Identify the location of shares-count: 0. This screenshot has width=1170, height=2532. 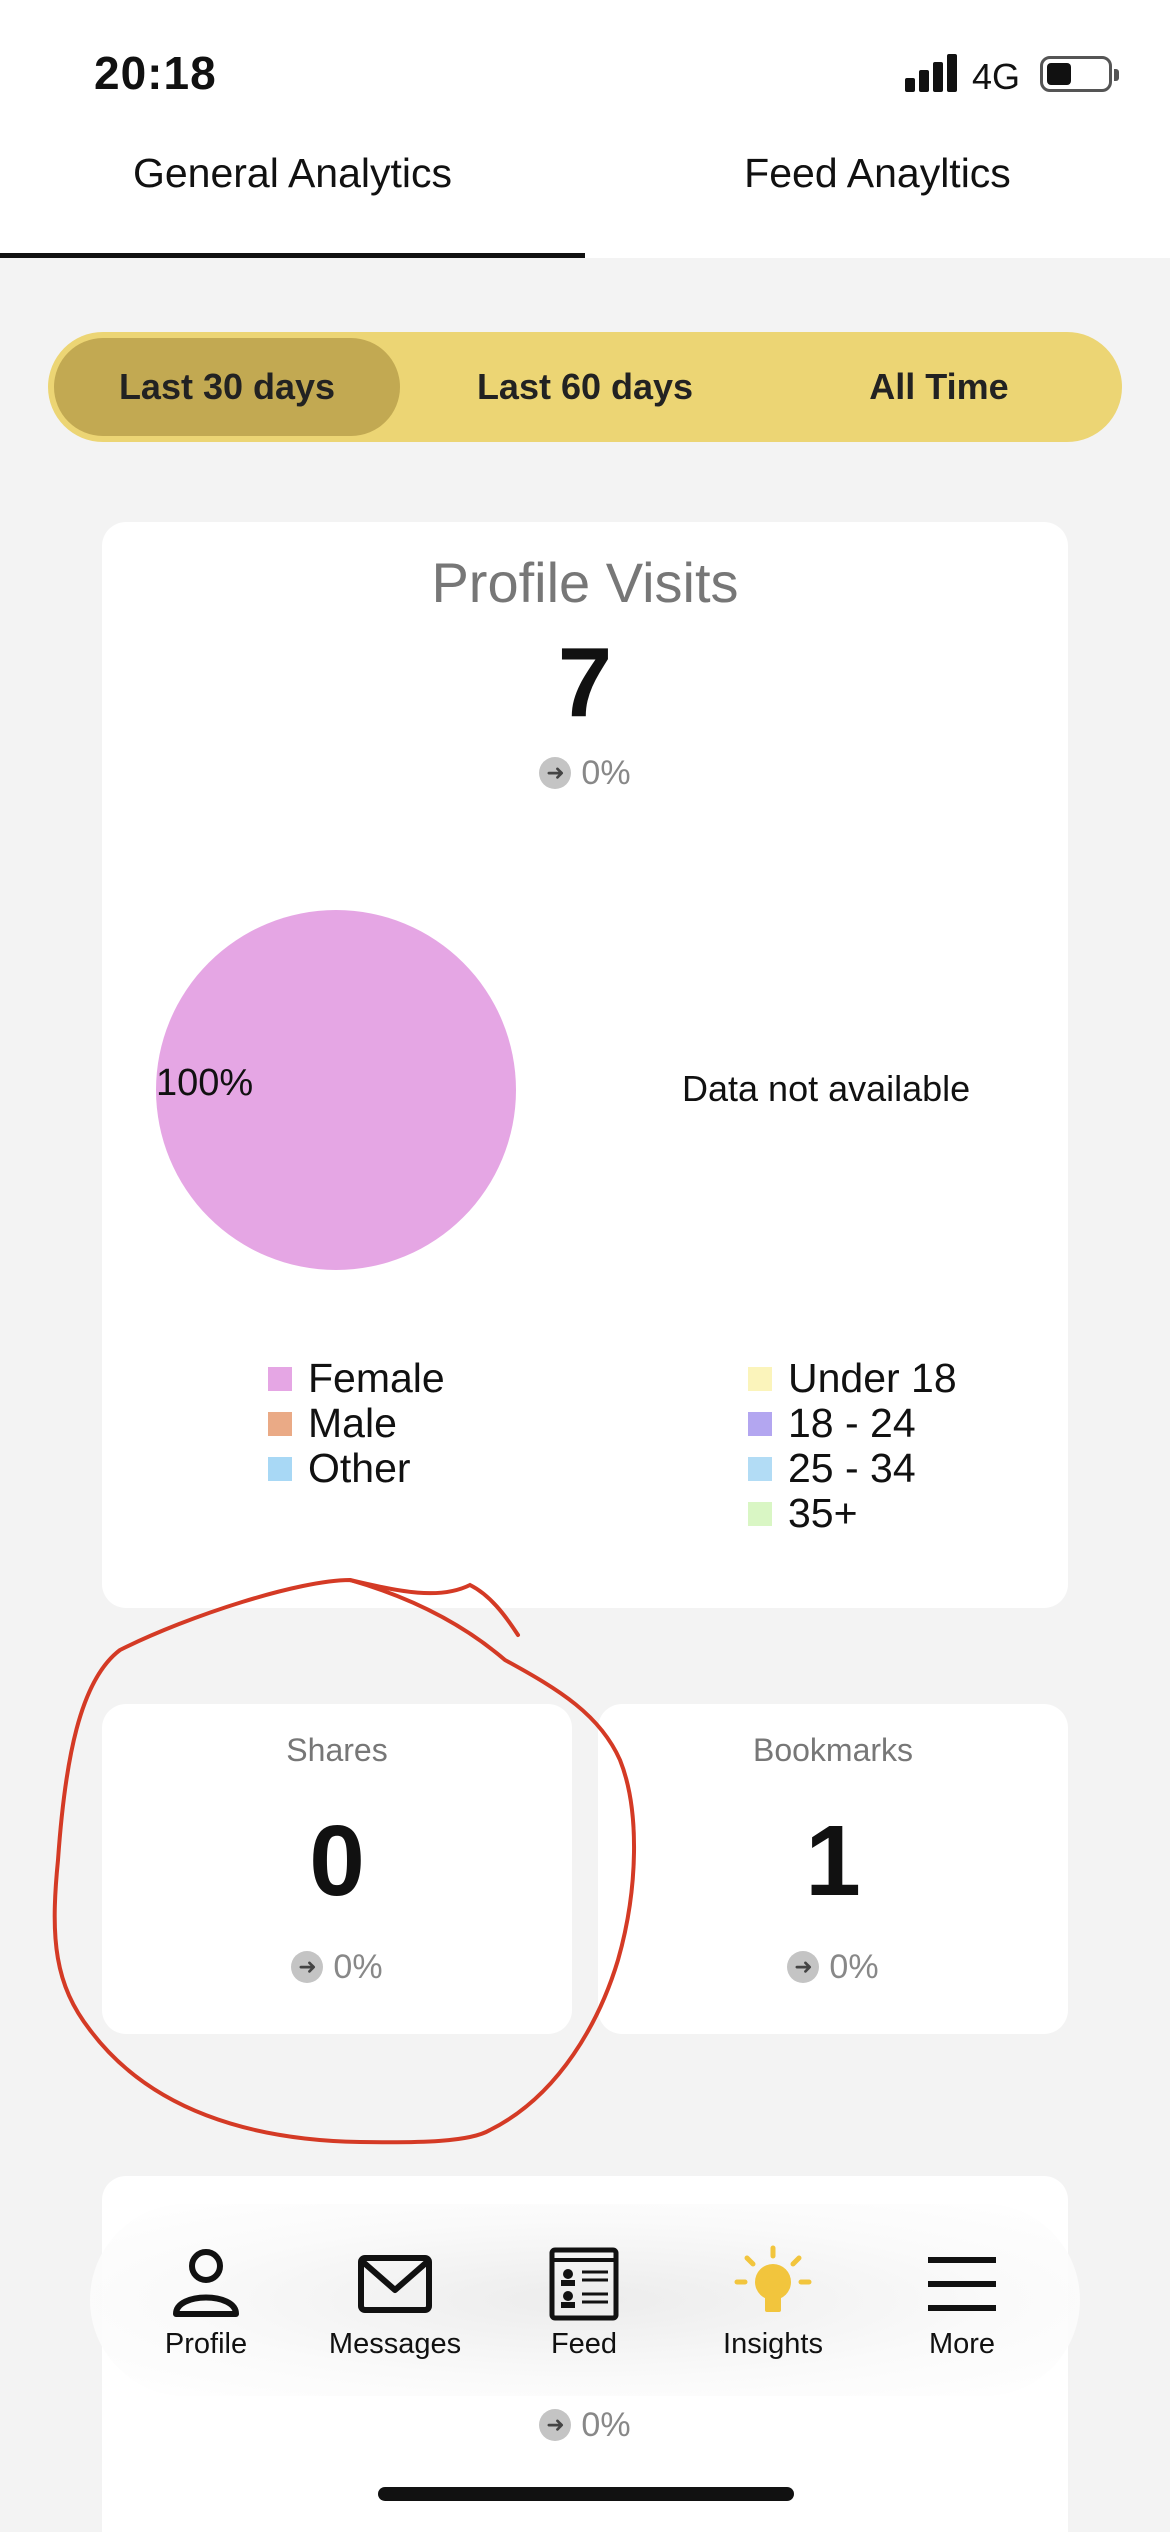
(337, 1861).